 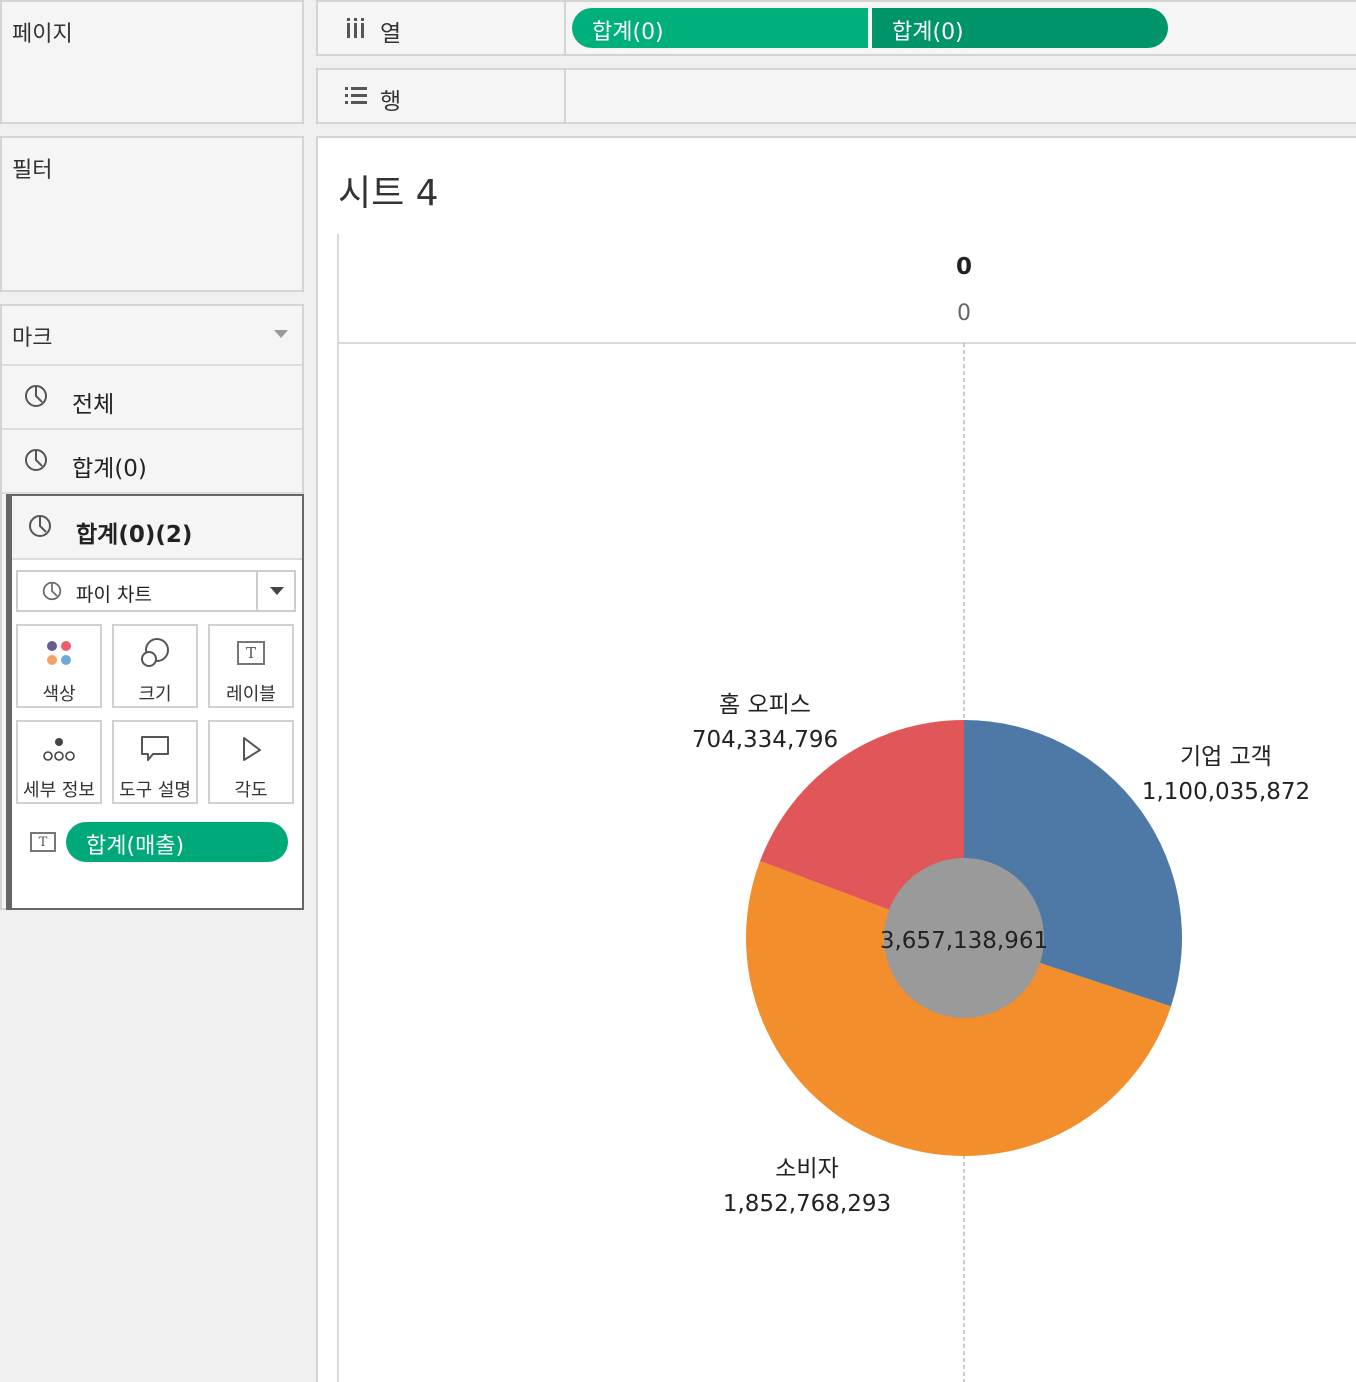 I want to click on marks-header: 마크, so click(x=152, y=336).